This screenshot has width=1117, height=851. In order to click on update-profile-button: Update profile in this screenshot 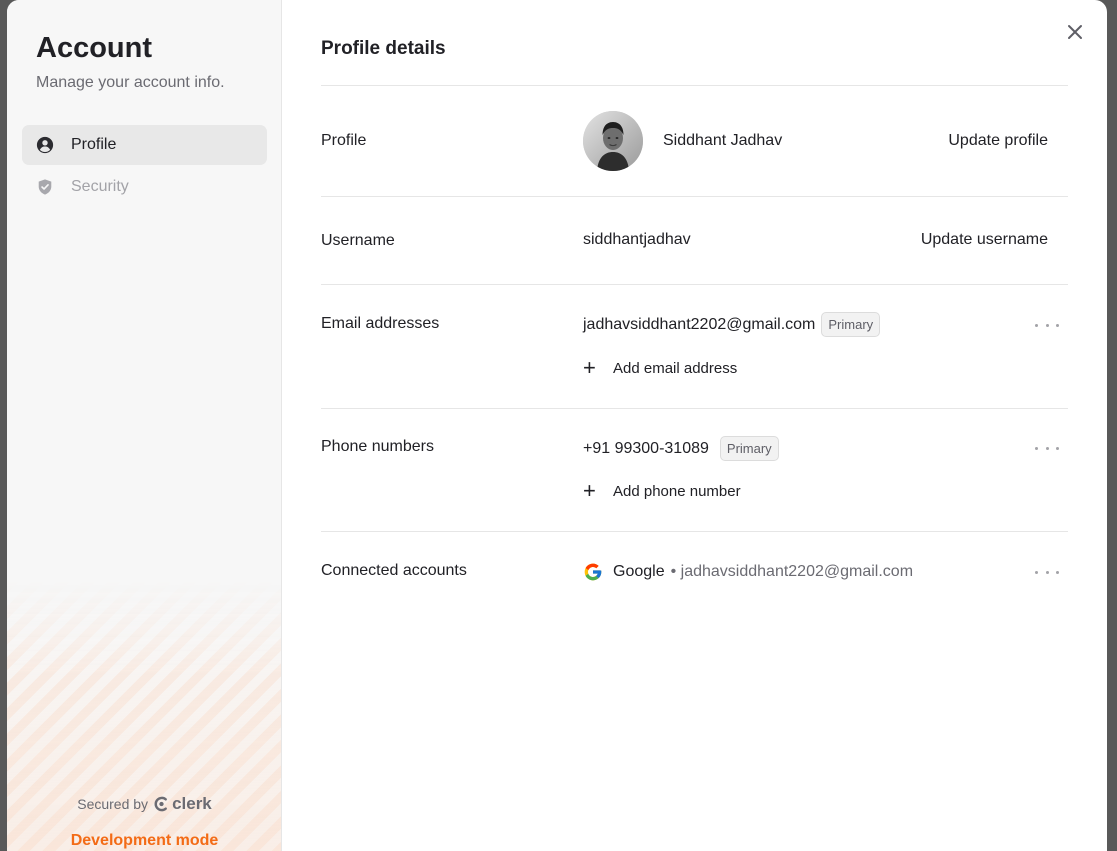, I will do `click(998, 141)`.